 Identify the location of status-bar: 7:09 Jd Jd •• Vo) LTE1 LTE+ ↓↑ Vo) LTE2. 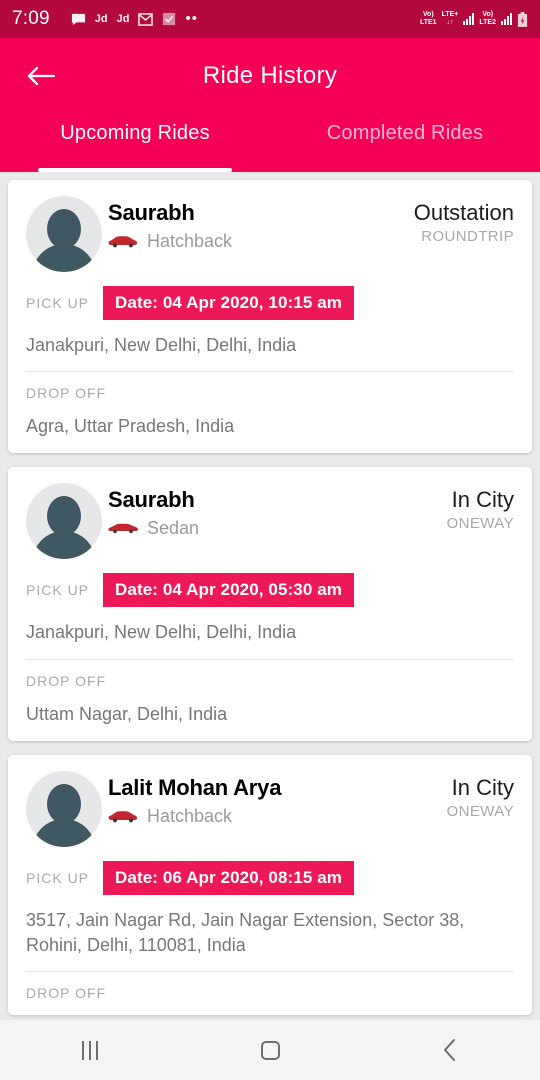
(270, 19).